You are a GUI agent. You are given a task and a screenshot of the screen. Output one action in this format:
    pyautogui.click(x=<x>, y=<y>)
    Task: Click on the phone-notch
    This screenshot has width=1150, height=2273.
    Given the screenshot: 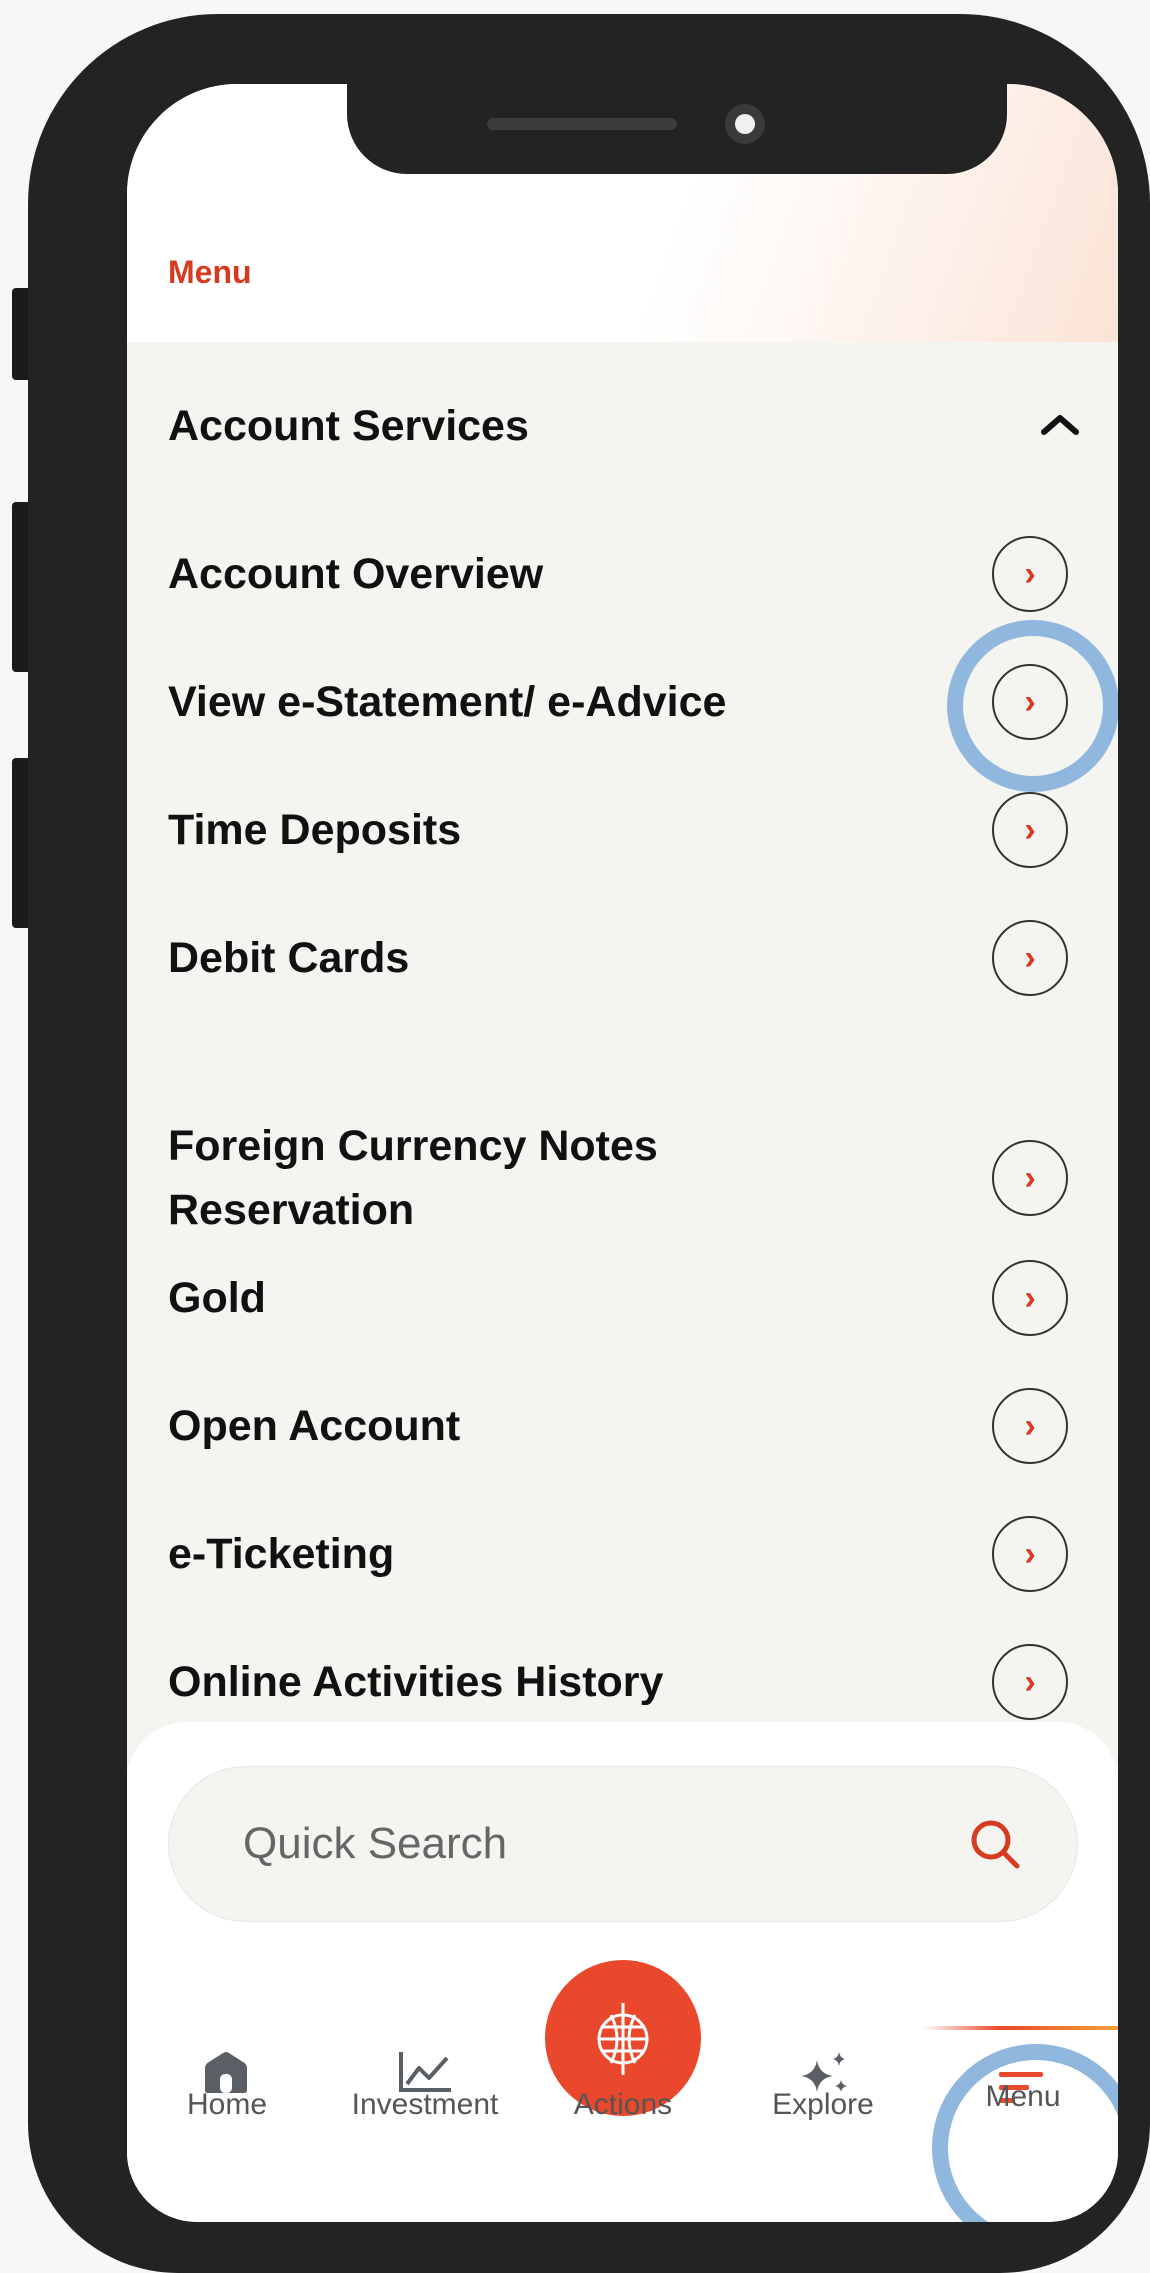 What is the action you would take?
    pyautogui.click(x=677, y=129)
    